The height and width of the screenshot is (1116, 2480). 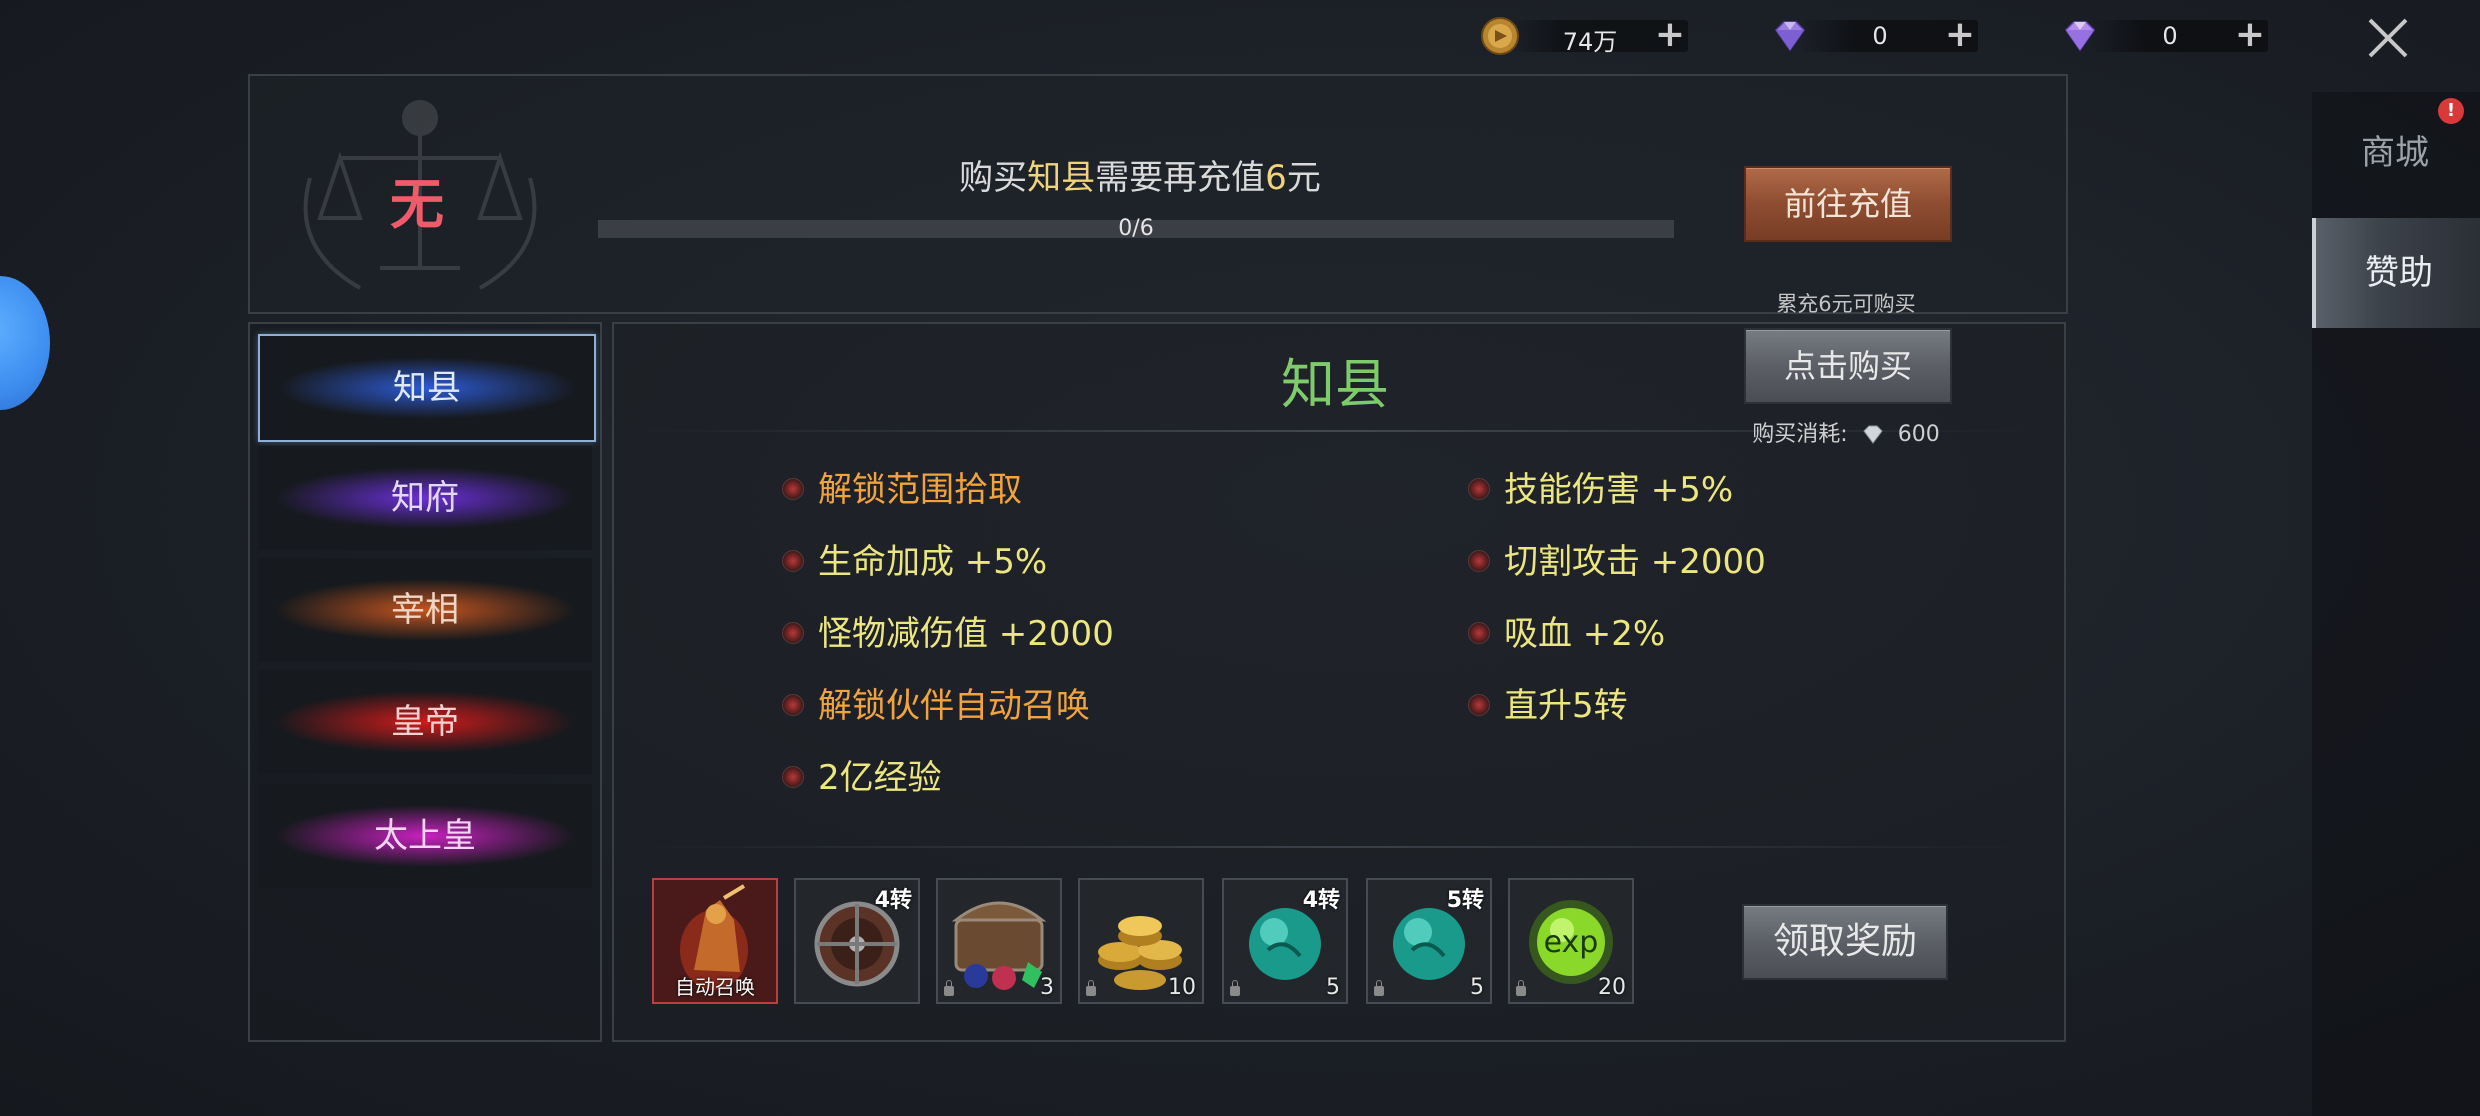 What do you see at coordinates (948, 630) in the screenshot?
I see `perk-left-3: 怪物减伤值 +2000` at bounding box center [948, 630].